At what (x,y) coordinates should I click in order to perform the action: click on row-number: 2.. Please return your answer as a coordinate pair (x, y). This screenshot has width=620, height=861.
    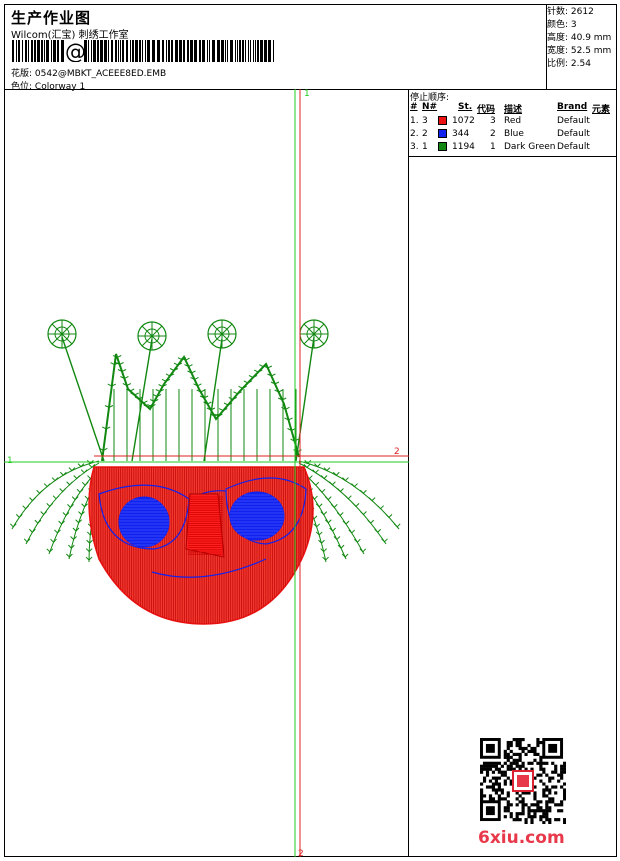
    Looking at the image, I should click on (414, 134).